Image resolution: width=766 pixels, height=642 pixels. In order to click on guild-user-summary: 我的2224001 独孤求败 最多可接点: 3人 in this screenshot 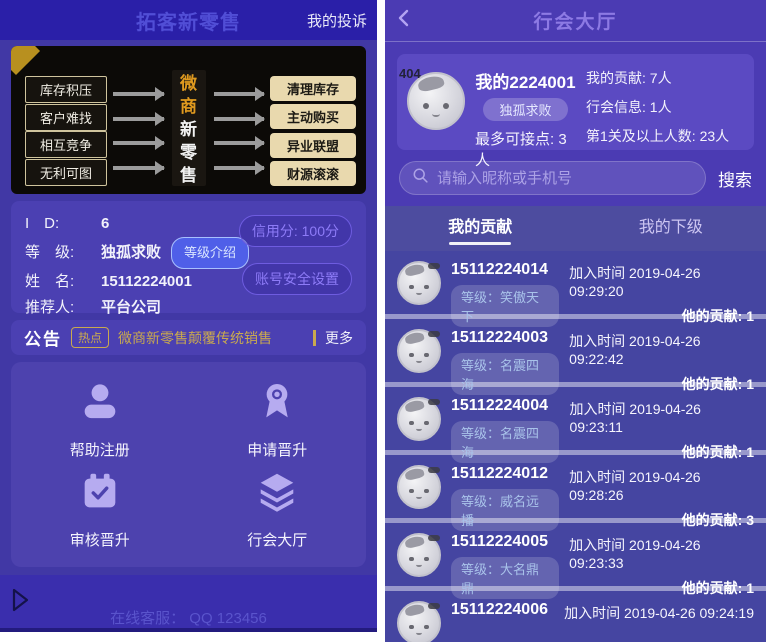, I will do `click(525, 117)`.